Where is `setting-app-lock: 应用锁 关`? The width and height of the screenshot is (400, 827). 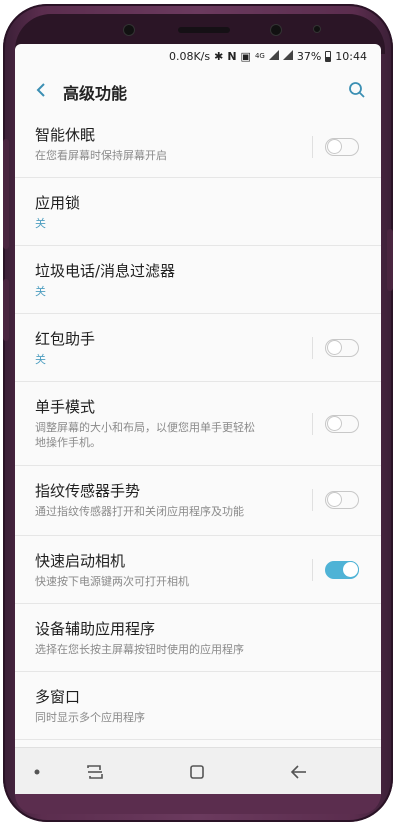
setting-app-lock: 应用锁 关 is located at coordinates (198, 212).